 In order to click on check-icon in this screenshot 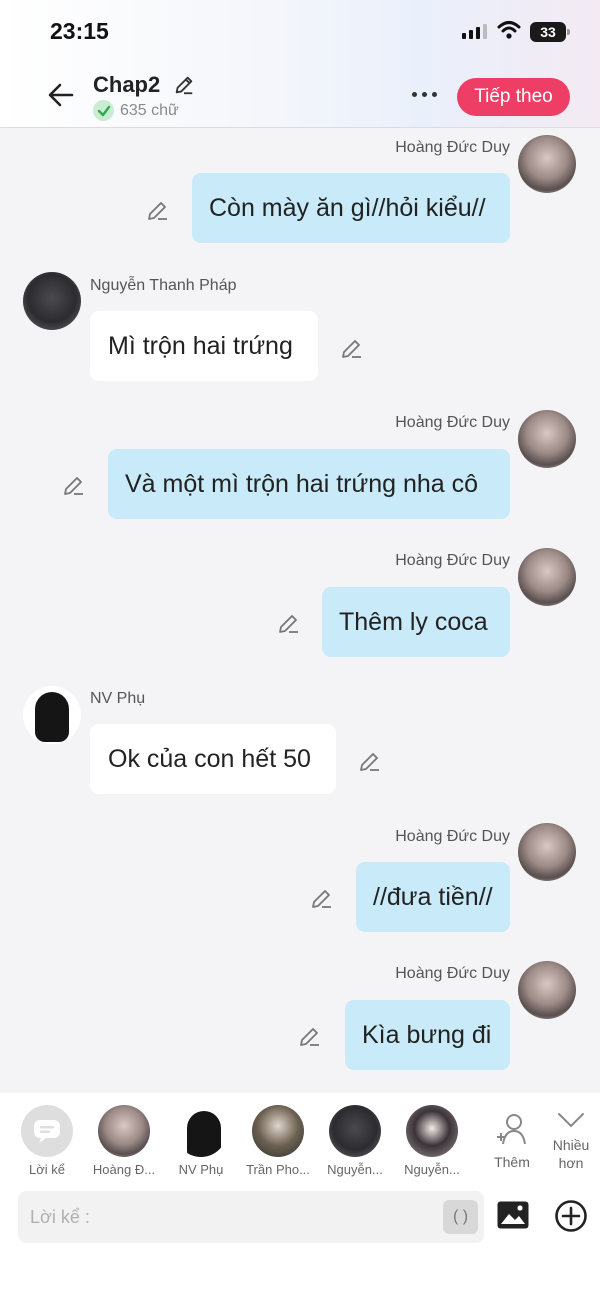, I will do `click(103, 110)`.